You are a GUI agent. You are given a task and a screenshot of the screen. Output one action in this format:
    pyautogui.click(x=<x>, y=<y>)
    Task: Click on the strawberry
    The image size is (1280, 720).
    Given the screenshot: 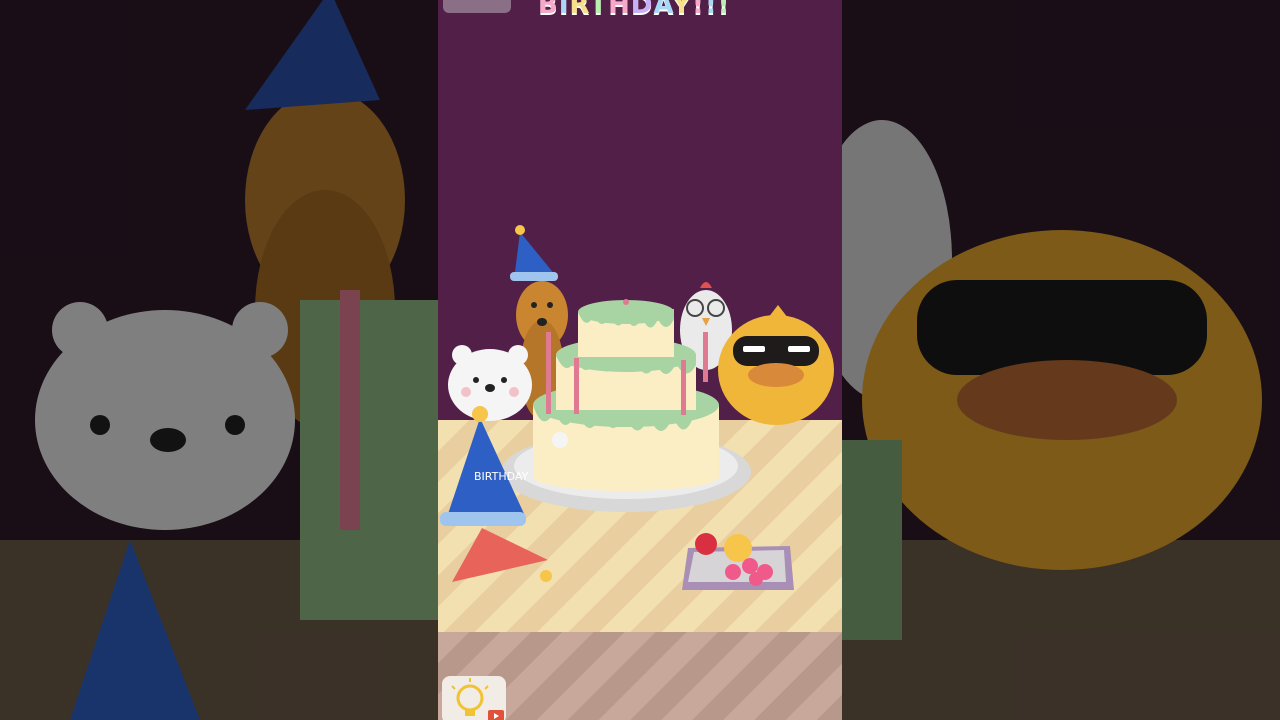 What is the action you would take?
    pyautogui.click(x=706, y=544)
    